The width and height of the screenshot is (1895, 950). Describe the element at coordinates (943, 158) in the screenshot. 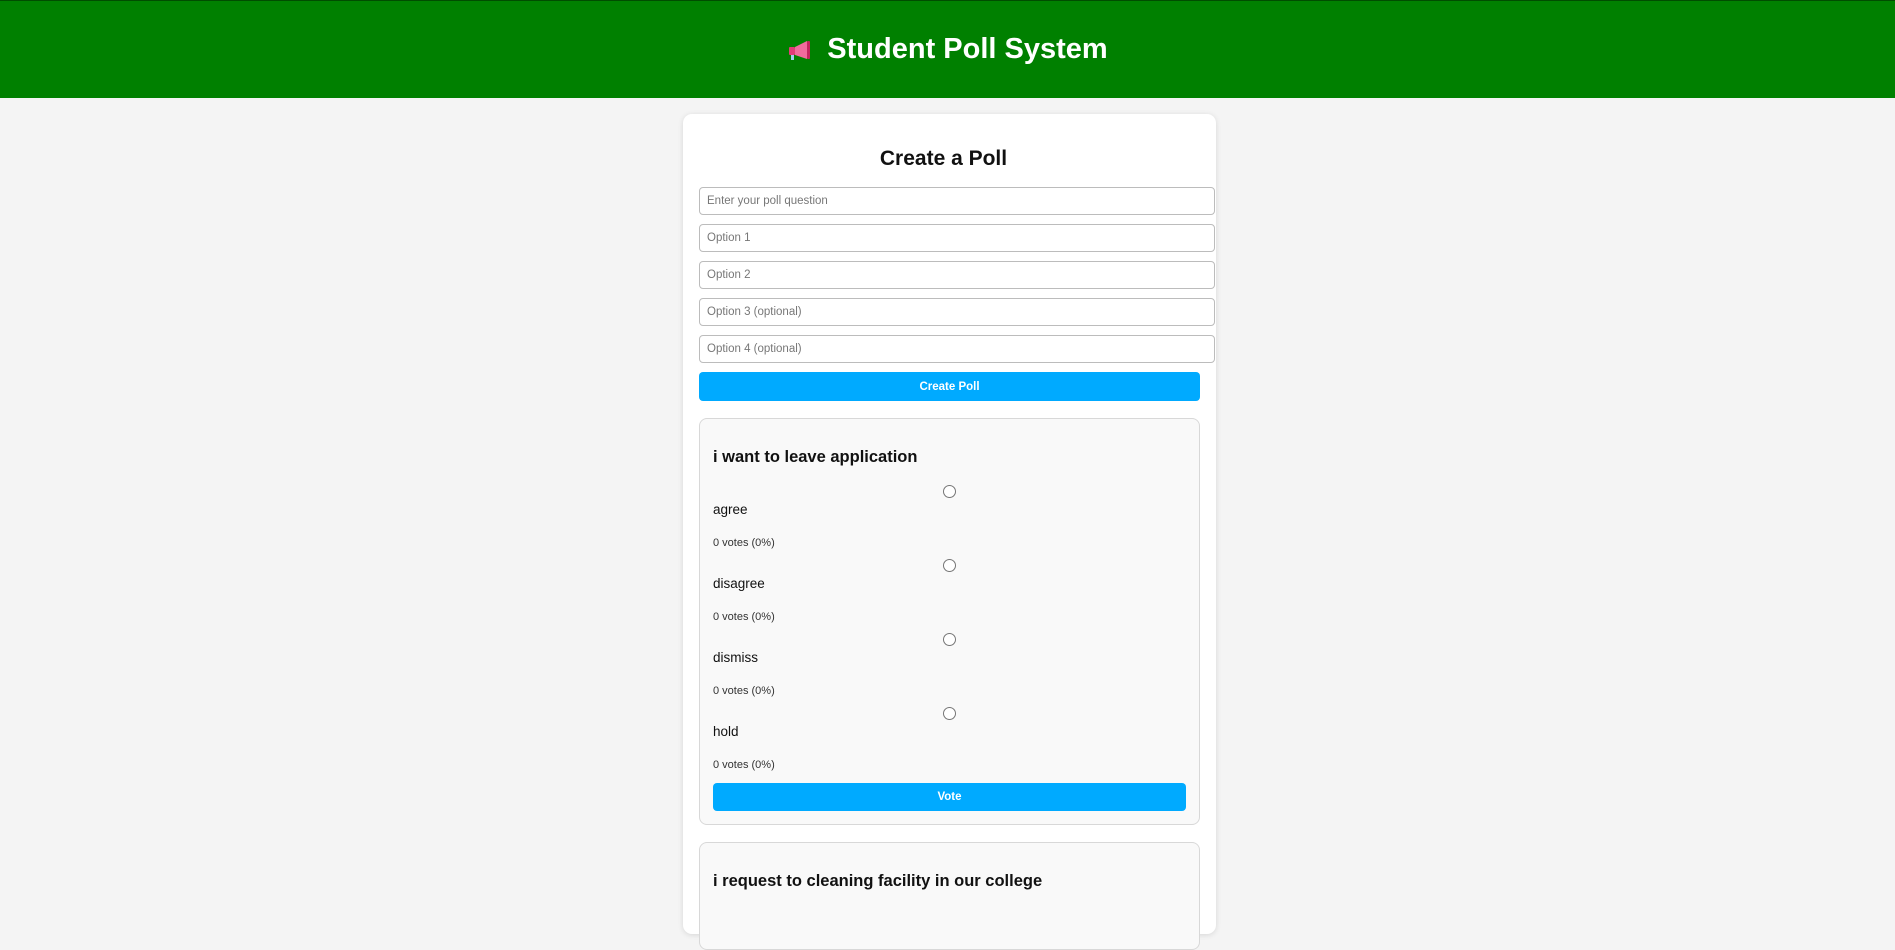

I see `create-poll-heading: Create a Poll` at that location.